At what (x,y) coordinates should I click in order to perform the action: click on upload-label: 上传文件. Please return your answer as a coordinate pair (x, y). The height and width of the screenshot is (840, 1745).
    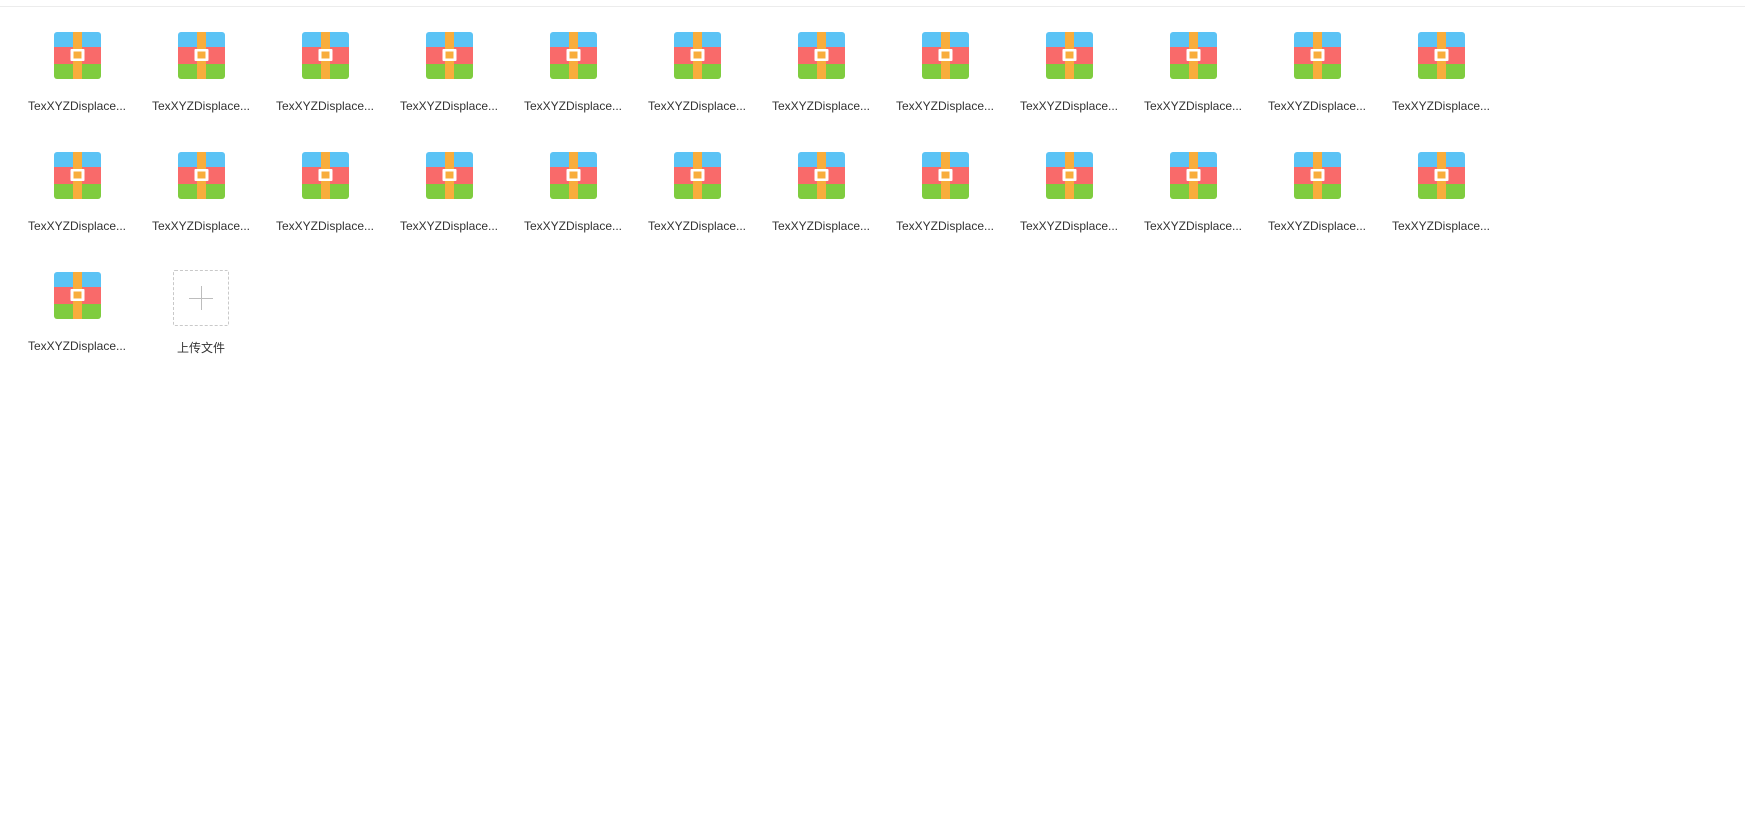
    Looking at the image, I should click on (200, 348).